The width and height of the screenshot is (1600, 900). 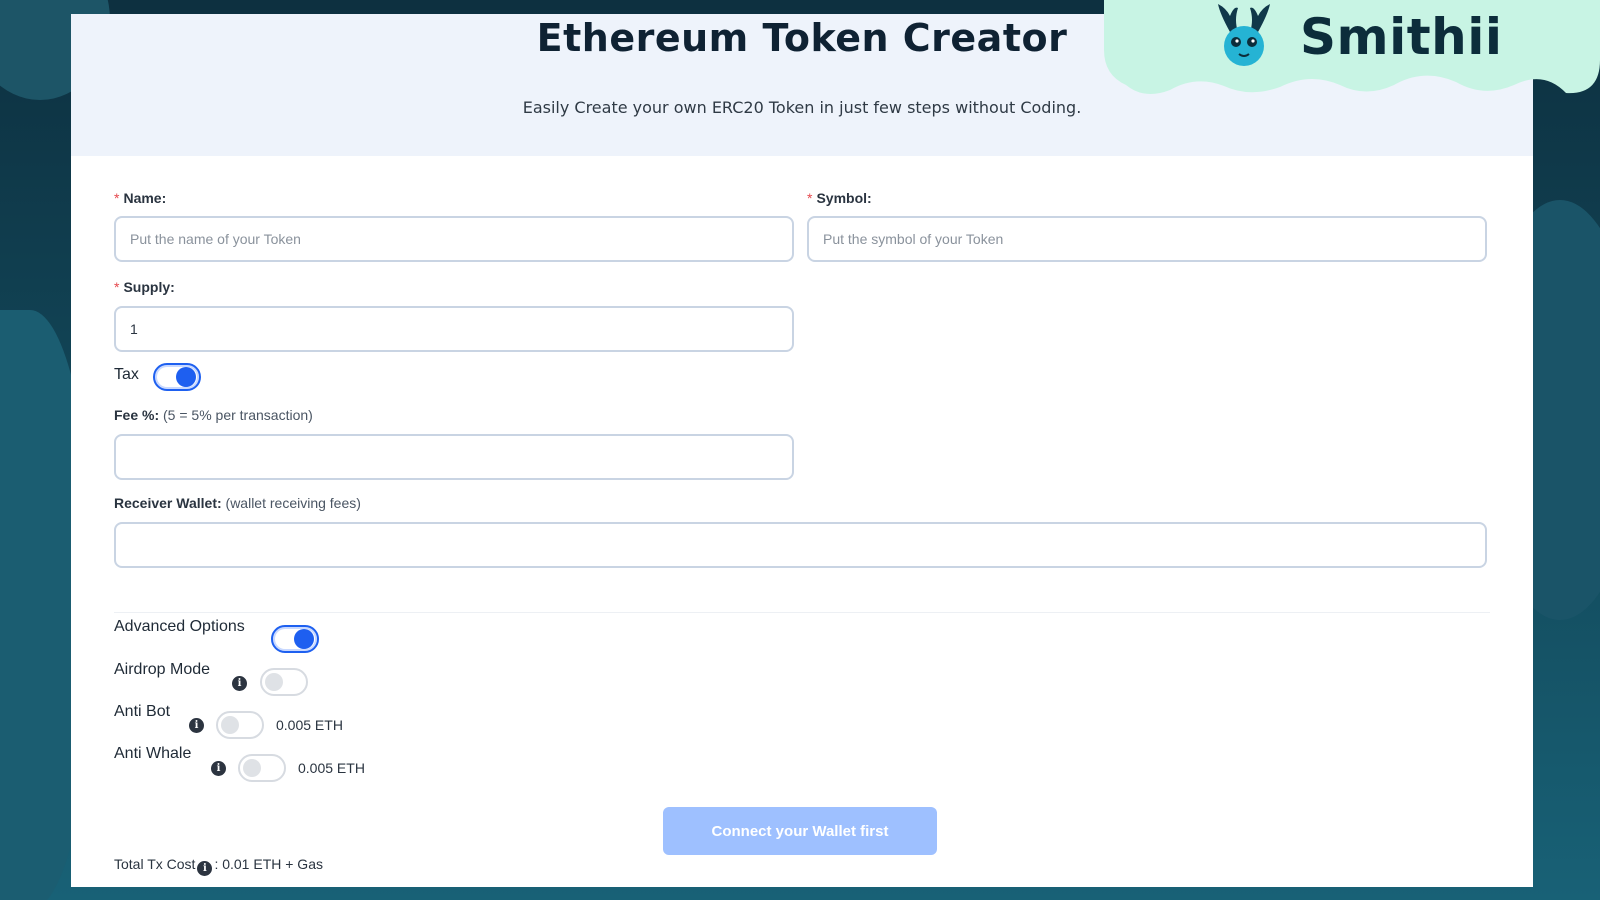 What do you see at coordinates (800, 831) in the screenshot?
I see `connect-wallet-button: Connect your Wallet first` at bounding box center [800, 831].